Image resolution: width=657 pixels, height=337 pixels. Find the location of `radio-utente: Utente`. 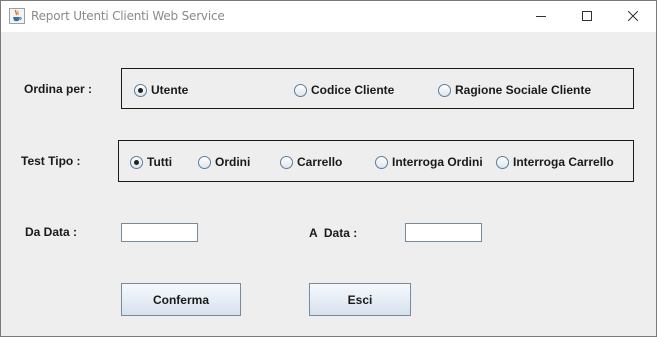

radio-utente: Utente is located at coordinates (161, 90).